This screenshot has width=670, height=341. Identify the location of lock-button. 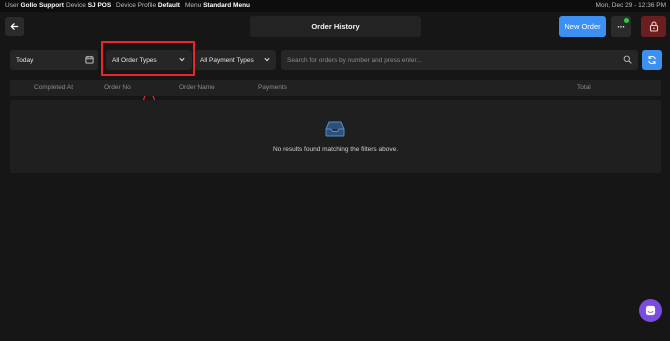
(653, 26).